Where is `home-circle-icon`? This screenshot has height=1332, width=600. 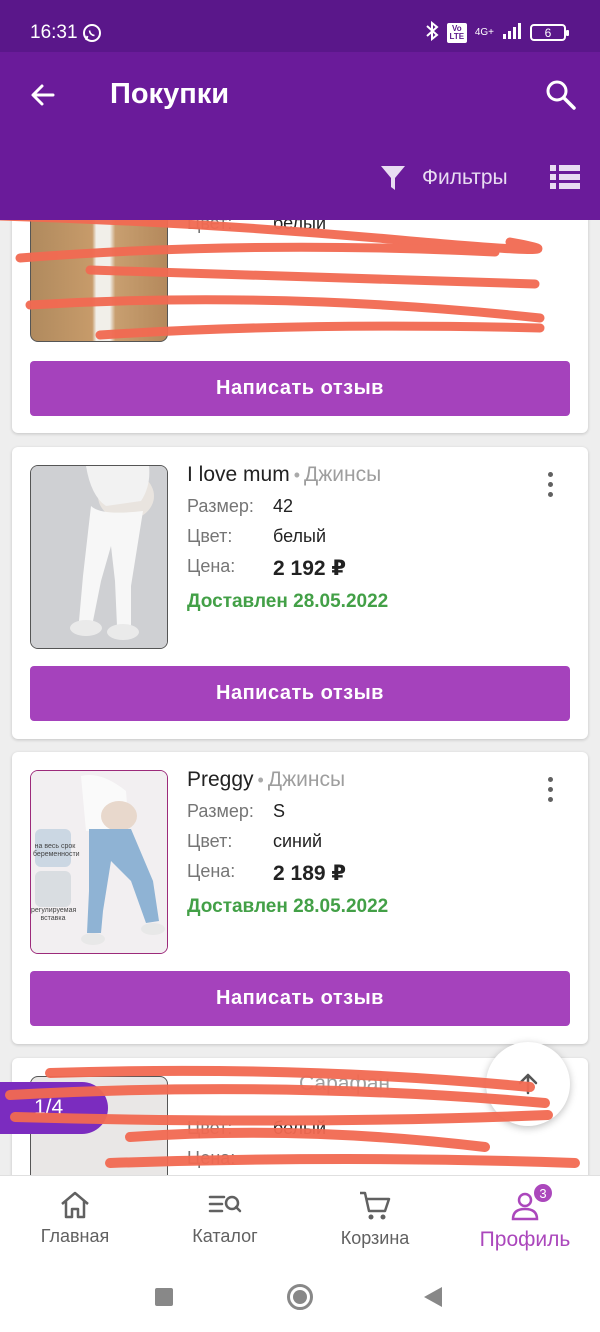 home-circle-icon is located at coordinates (300, 1297).